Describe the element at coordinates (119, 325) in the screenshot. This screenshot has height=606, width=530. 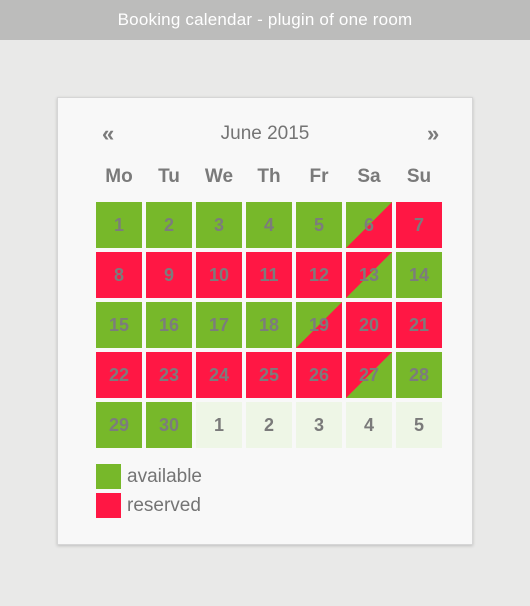
I see `calendar-day: 15` at that location.